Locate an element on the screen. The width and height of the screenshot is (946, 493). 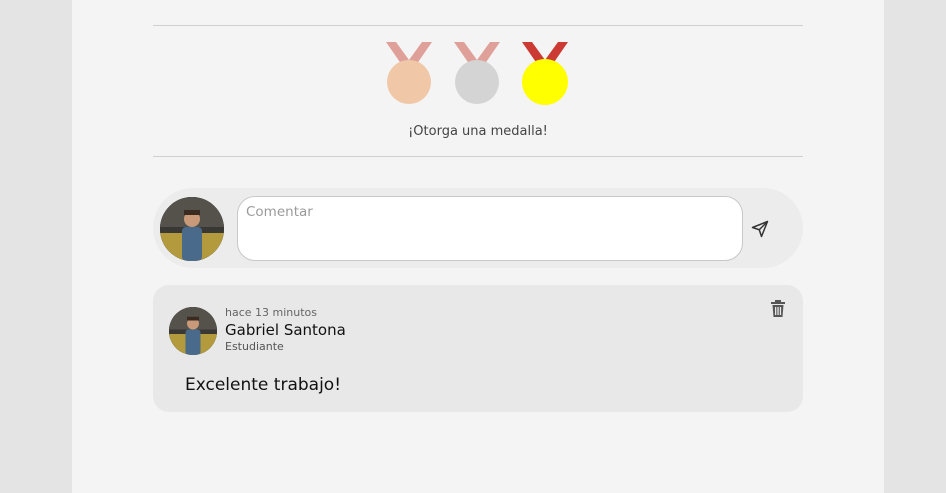
silver-medal-icon is located at coordinates (477, 74).